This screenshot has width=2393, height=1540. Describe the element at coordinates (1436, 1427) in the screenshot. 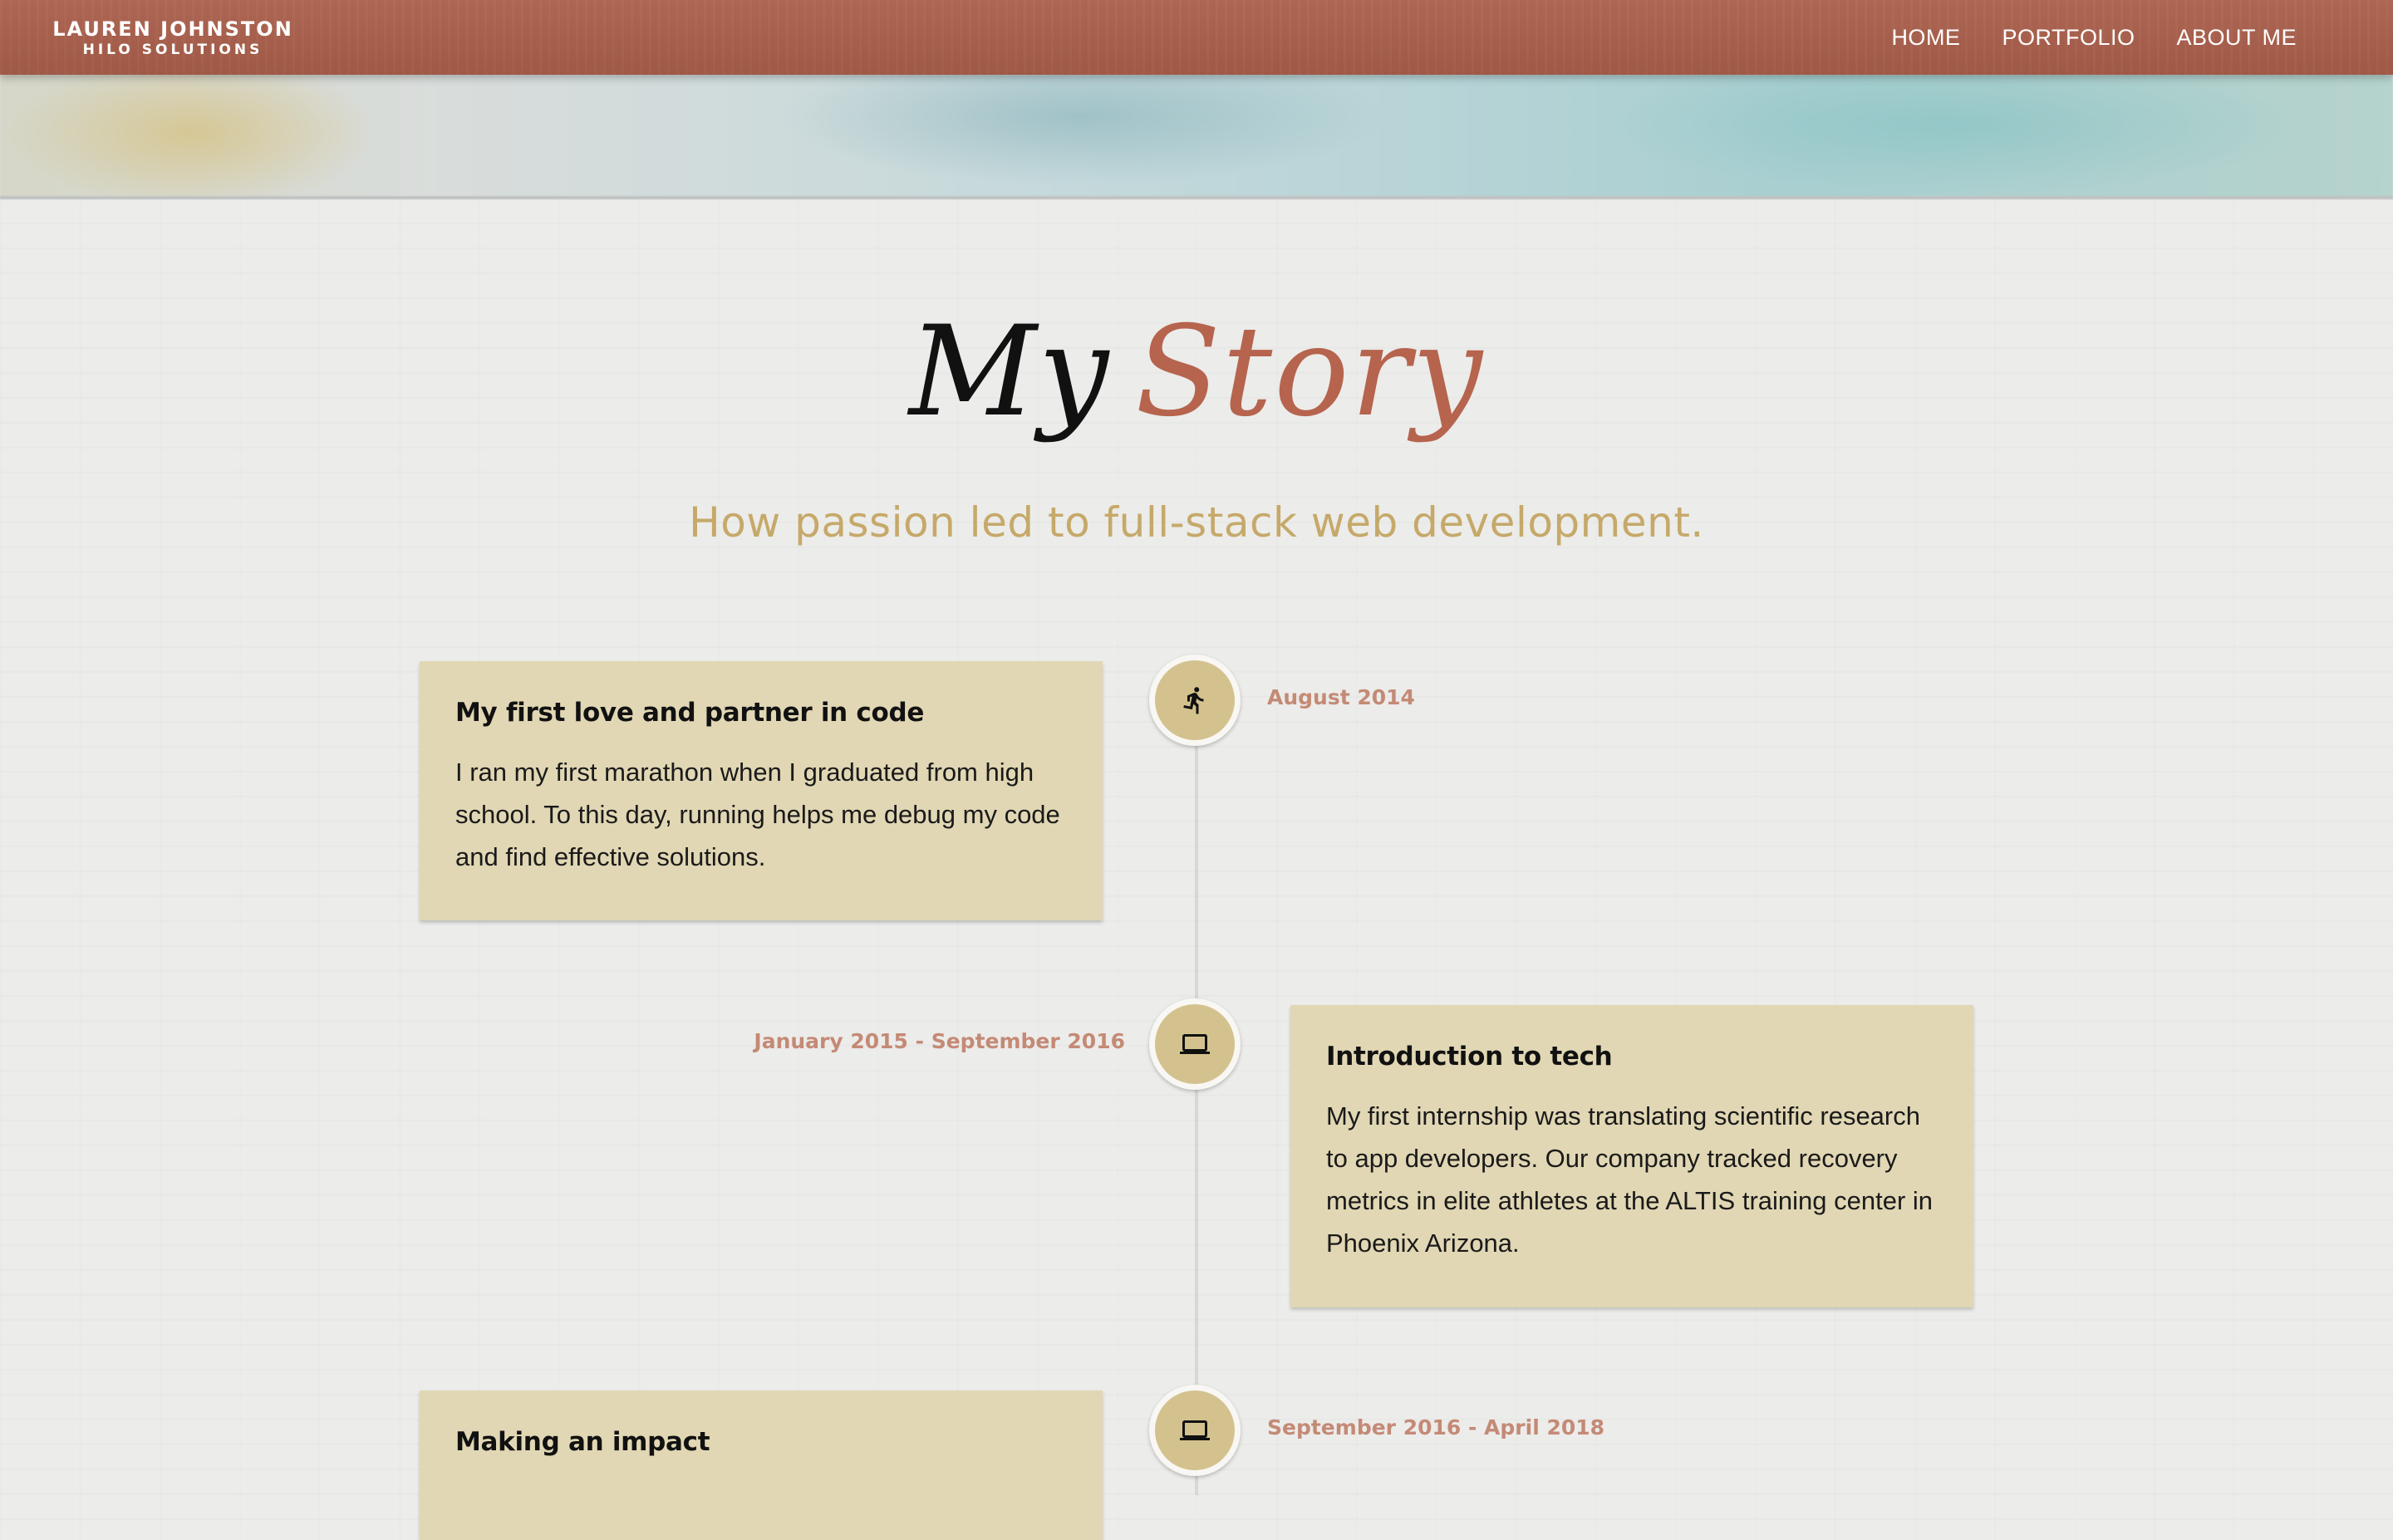

I see `timeline-date: September 2016 - April 2018` at that location.